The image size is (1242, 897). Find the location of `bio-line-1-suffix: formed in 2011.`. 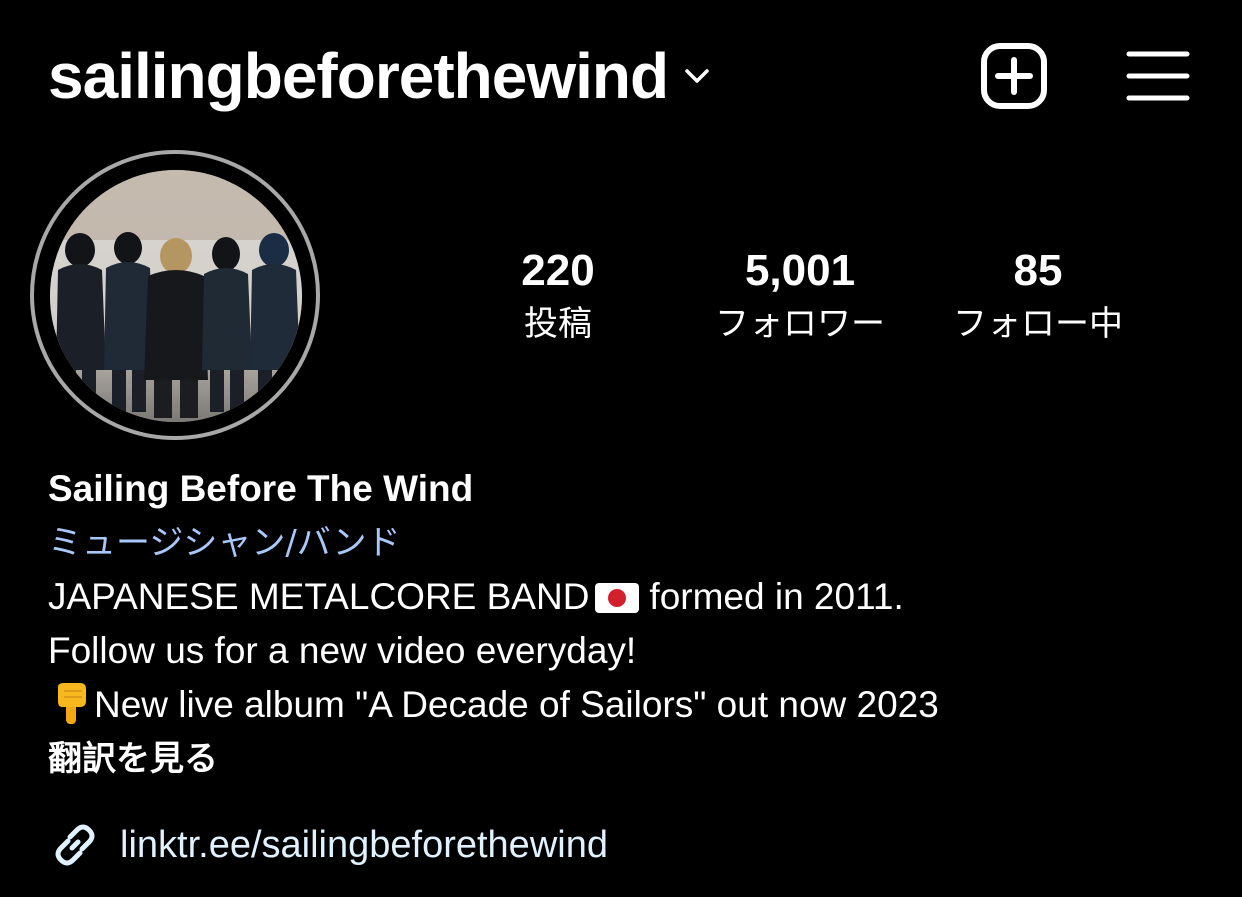

bio-line-1-suffix: formed in 2011. is located at coordinates (776, 596).